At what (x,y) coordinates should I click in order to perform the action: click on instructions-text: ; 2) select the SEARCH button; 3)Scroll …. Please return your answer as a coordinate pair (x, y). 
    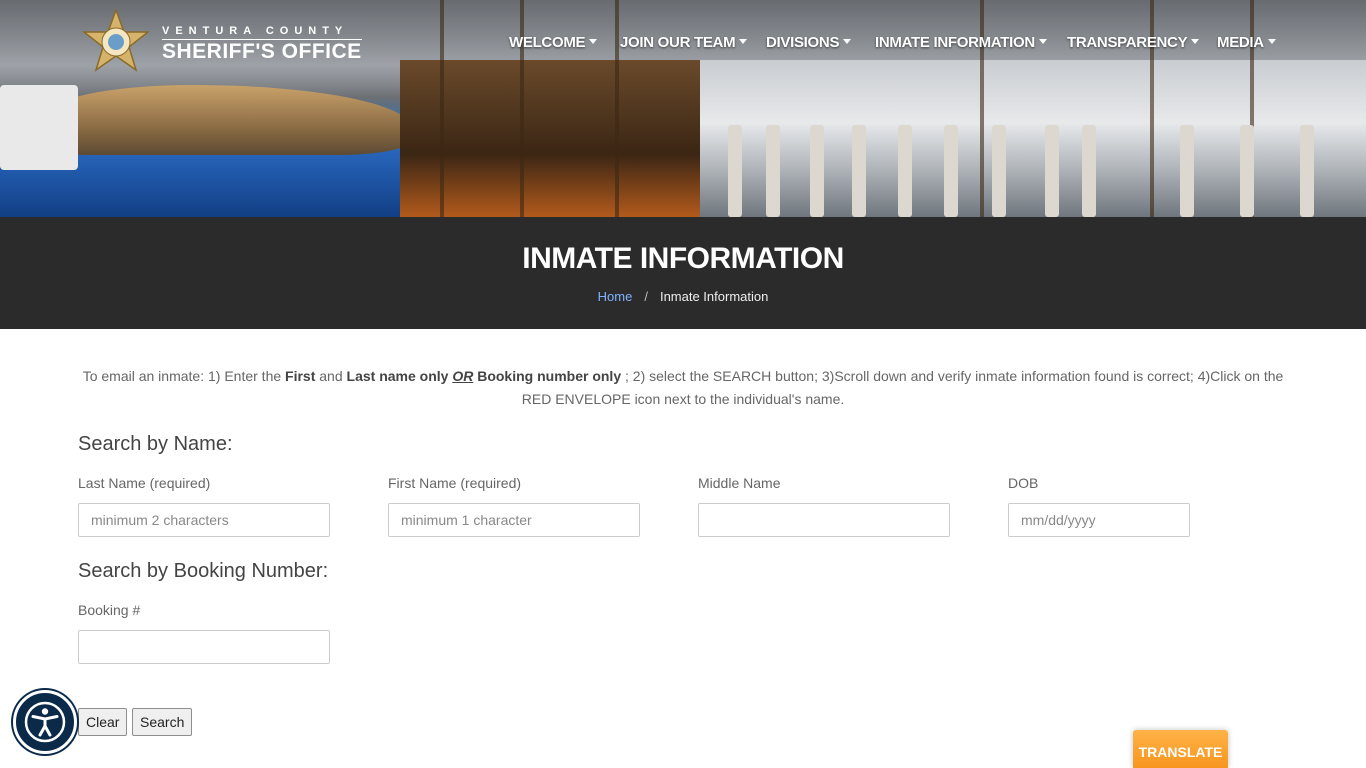
    Looking at the image, I should click on (902, 387).